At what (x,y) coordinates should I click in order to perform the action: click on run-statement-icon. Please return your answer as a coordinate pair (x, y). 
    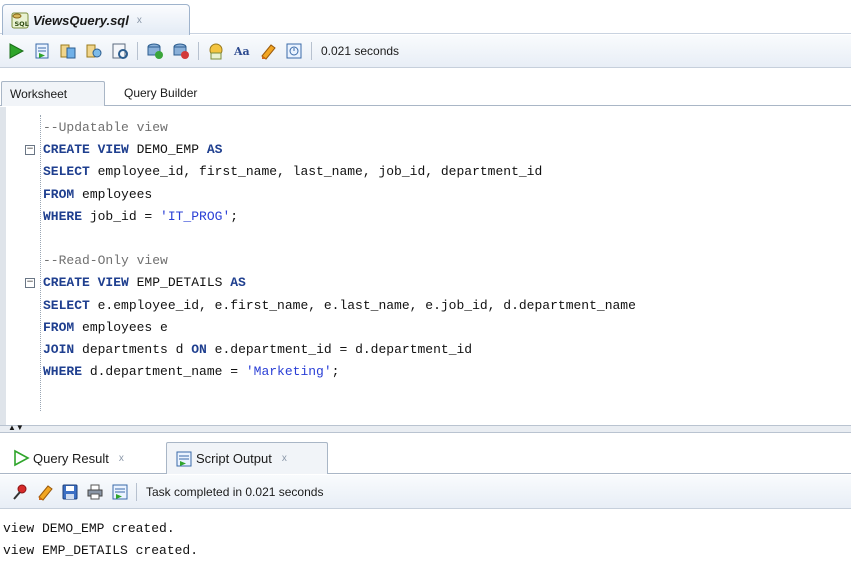
    Looking at the image, I should click on (16, 51).